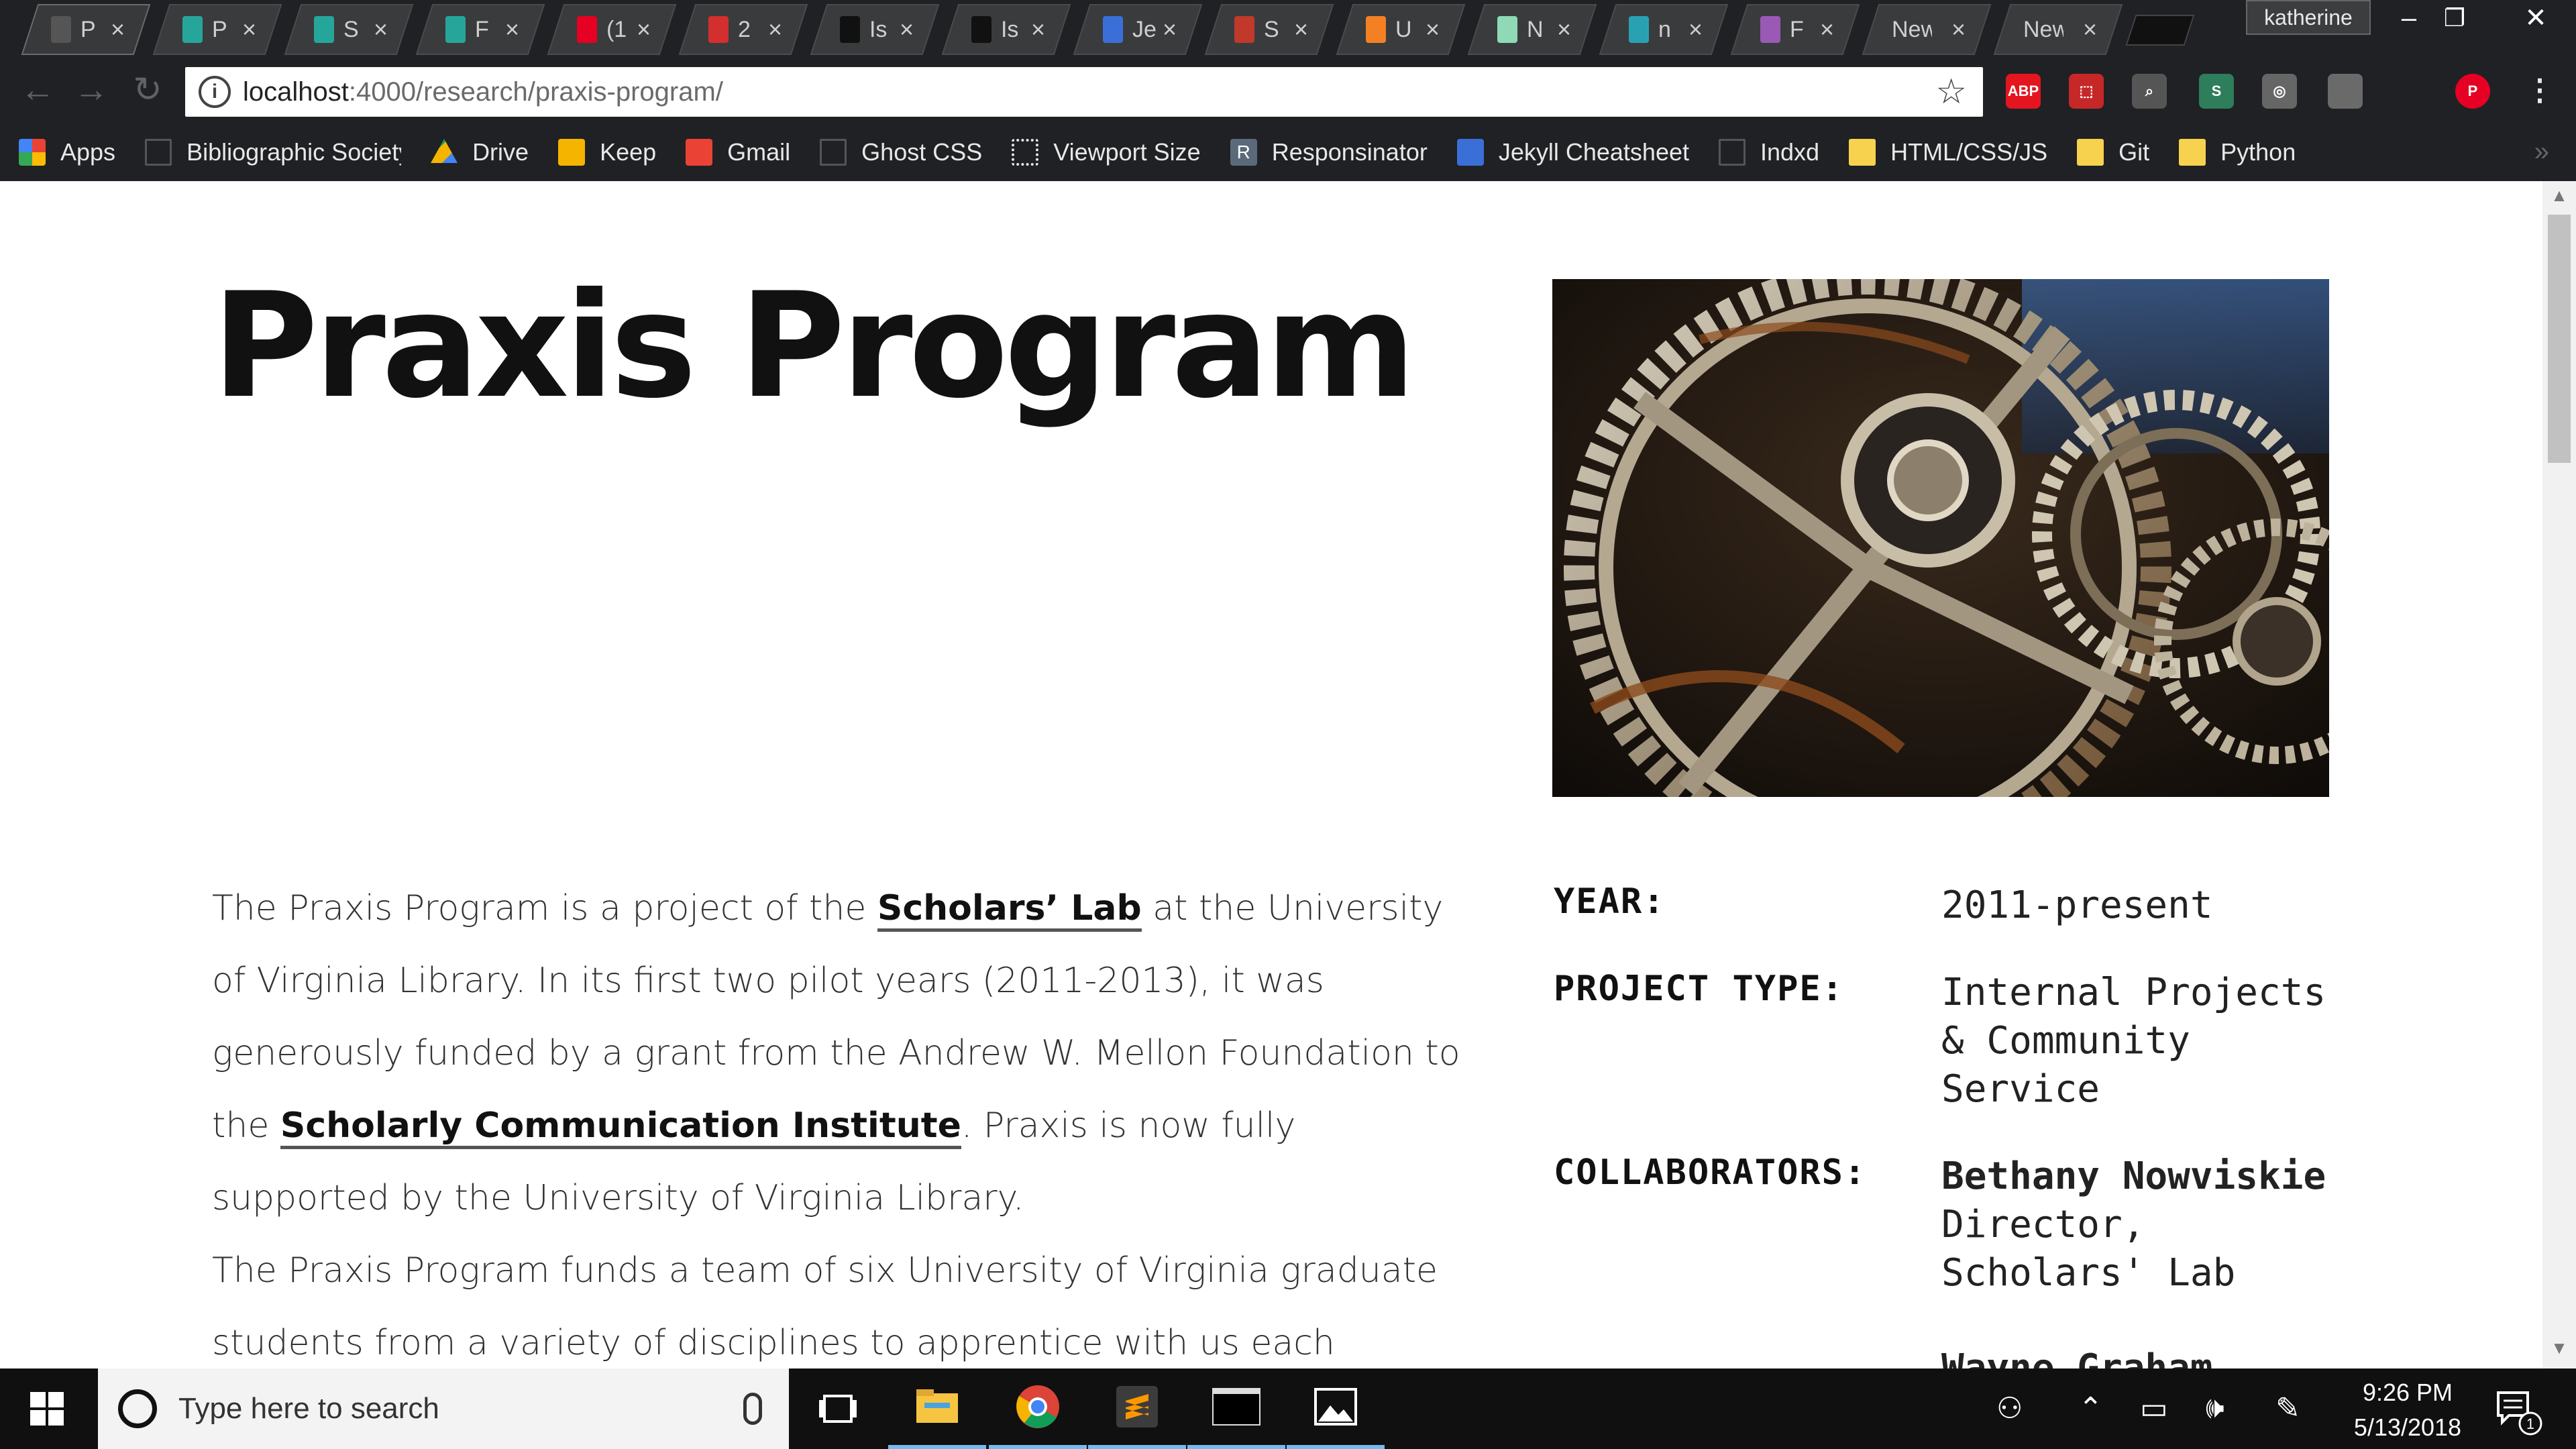  What do you see at coordinates (937, 1408) in the screenshot?
I see `file-explorer-icon` at bounding box center [937, 1408].